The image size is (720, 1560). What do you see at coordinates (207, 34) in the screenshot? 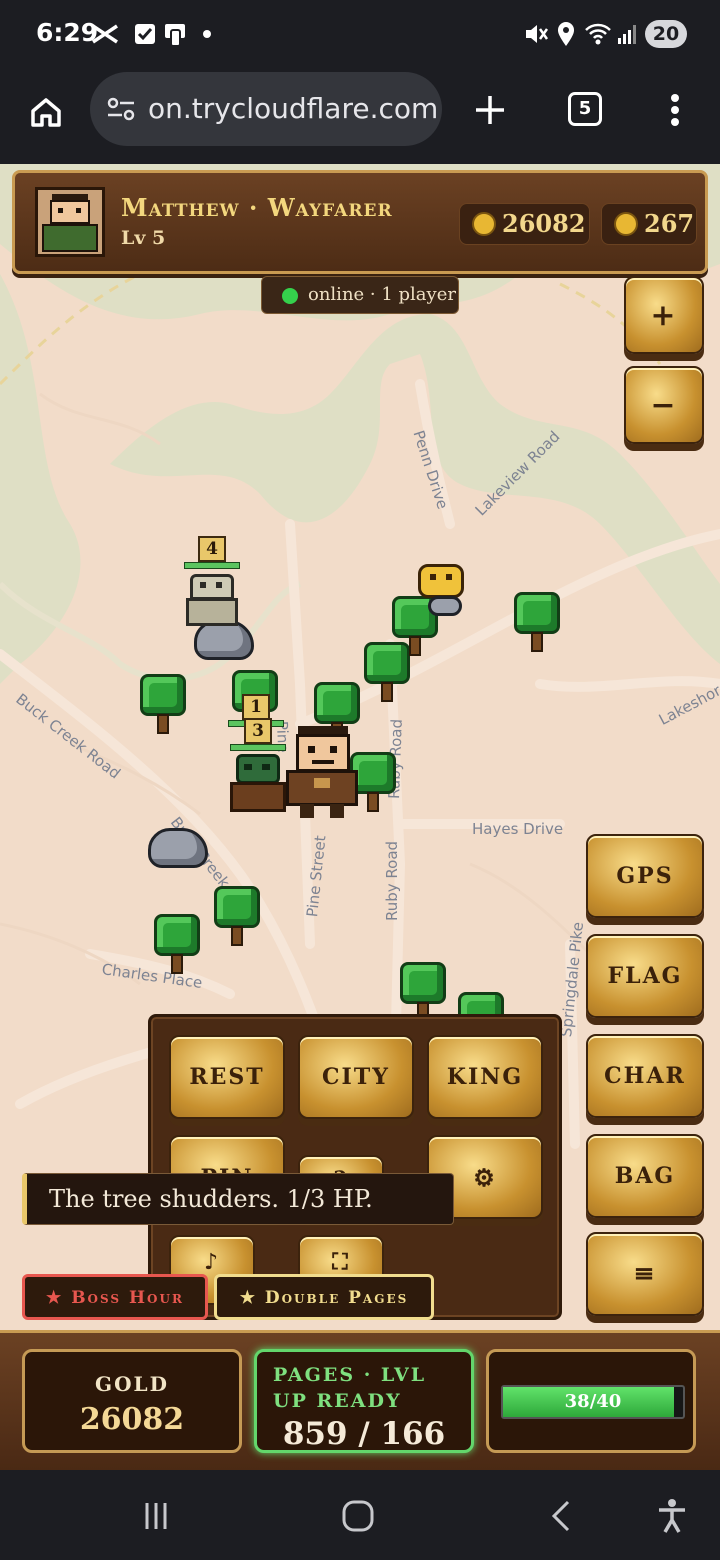
I see `notification-dot-icon` at bounding box center [207, 34].